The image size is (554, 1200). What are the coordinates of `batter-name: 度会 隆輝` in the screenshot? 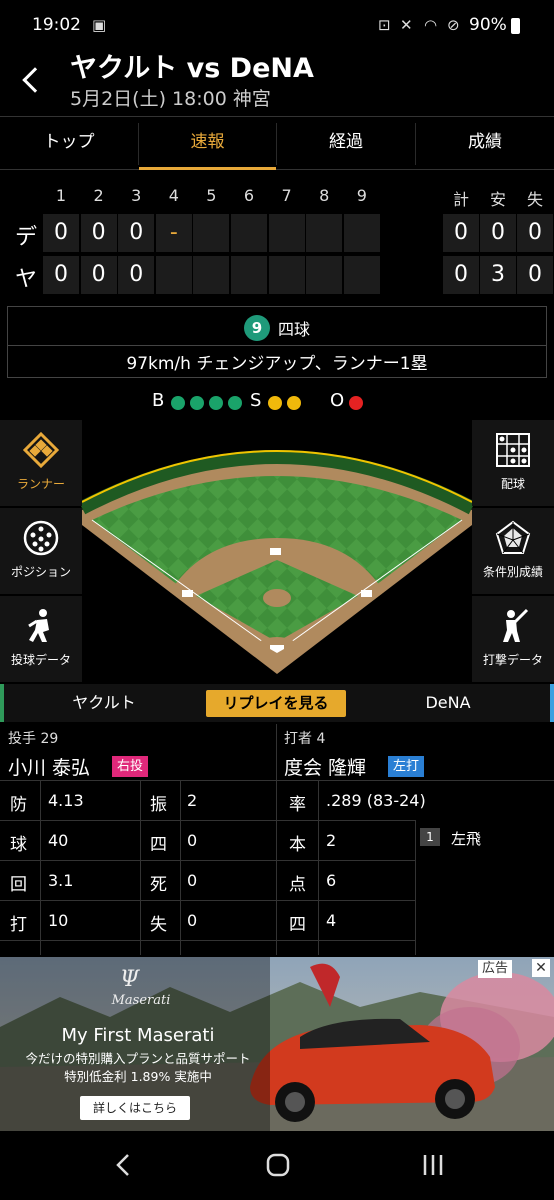 It's located at (325, 766).